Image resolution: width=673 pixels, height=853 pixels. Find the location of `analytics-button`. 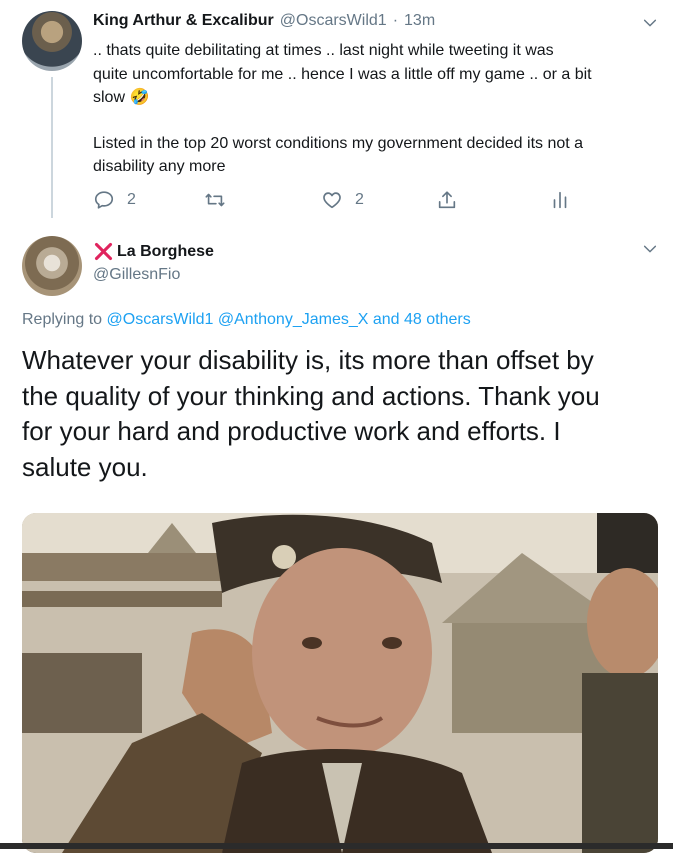

analytics-button is located at coordinates (560, 200).